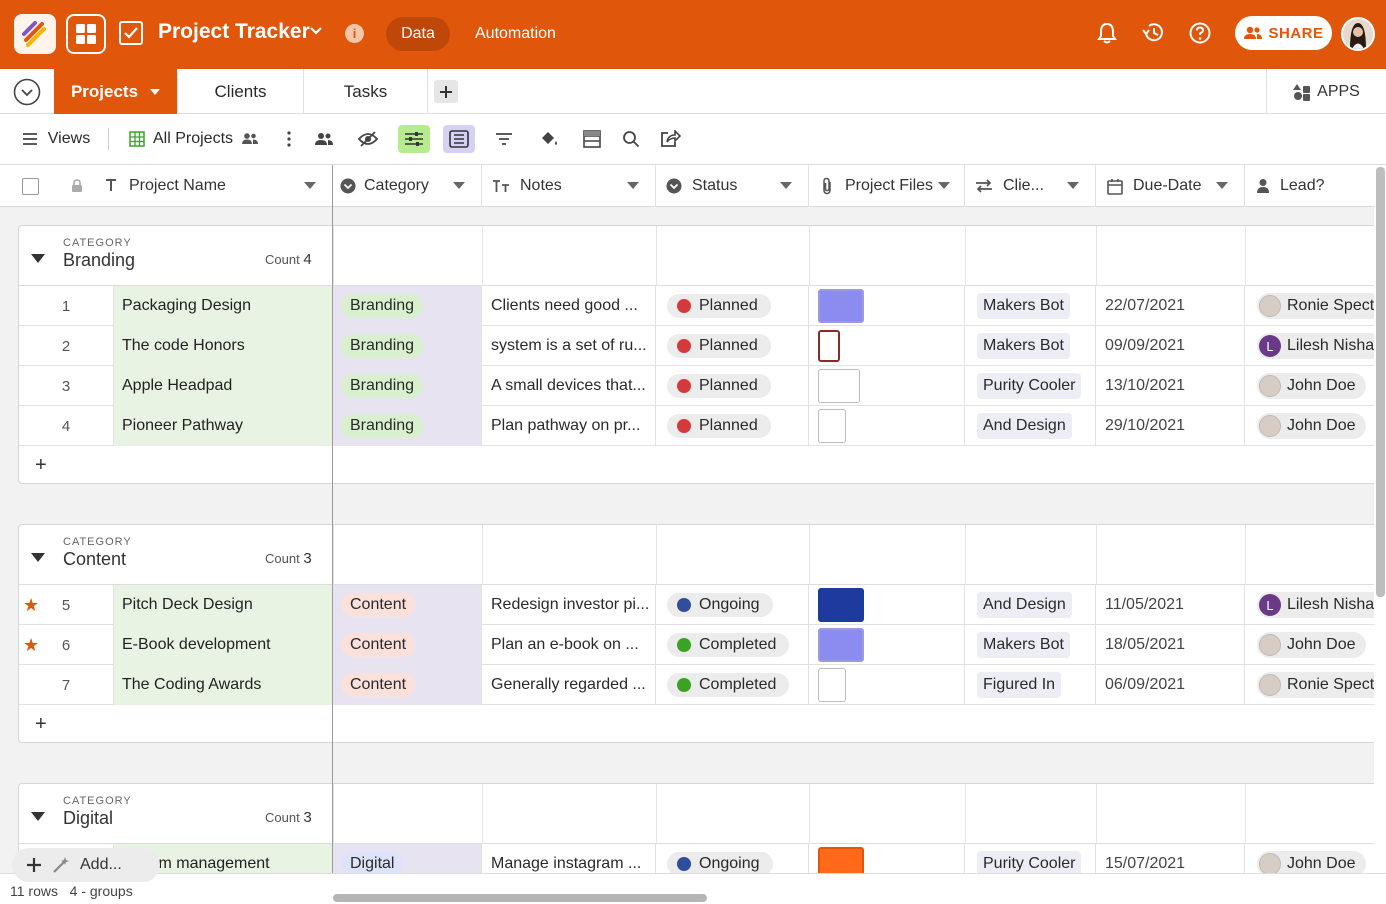  Describe the element at coordinates (732, 186) in the screenshot. I see `header-status: Status` at that location.